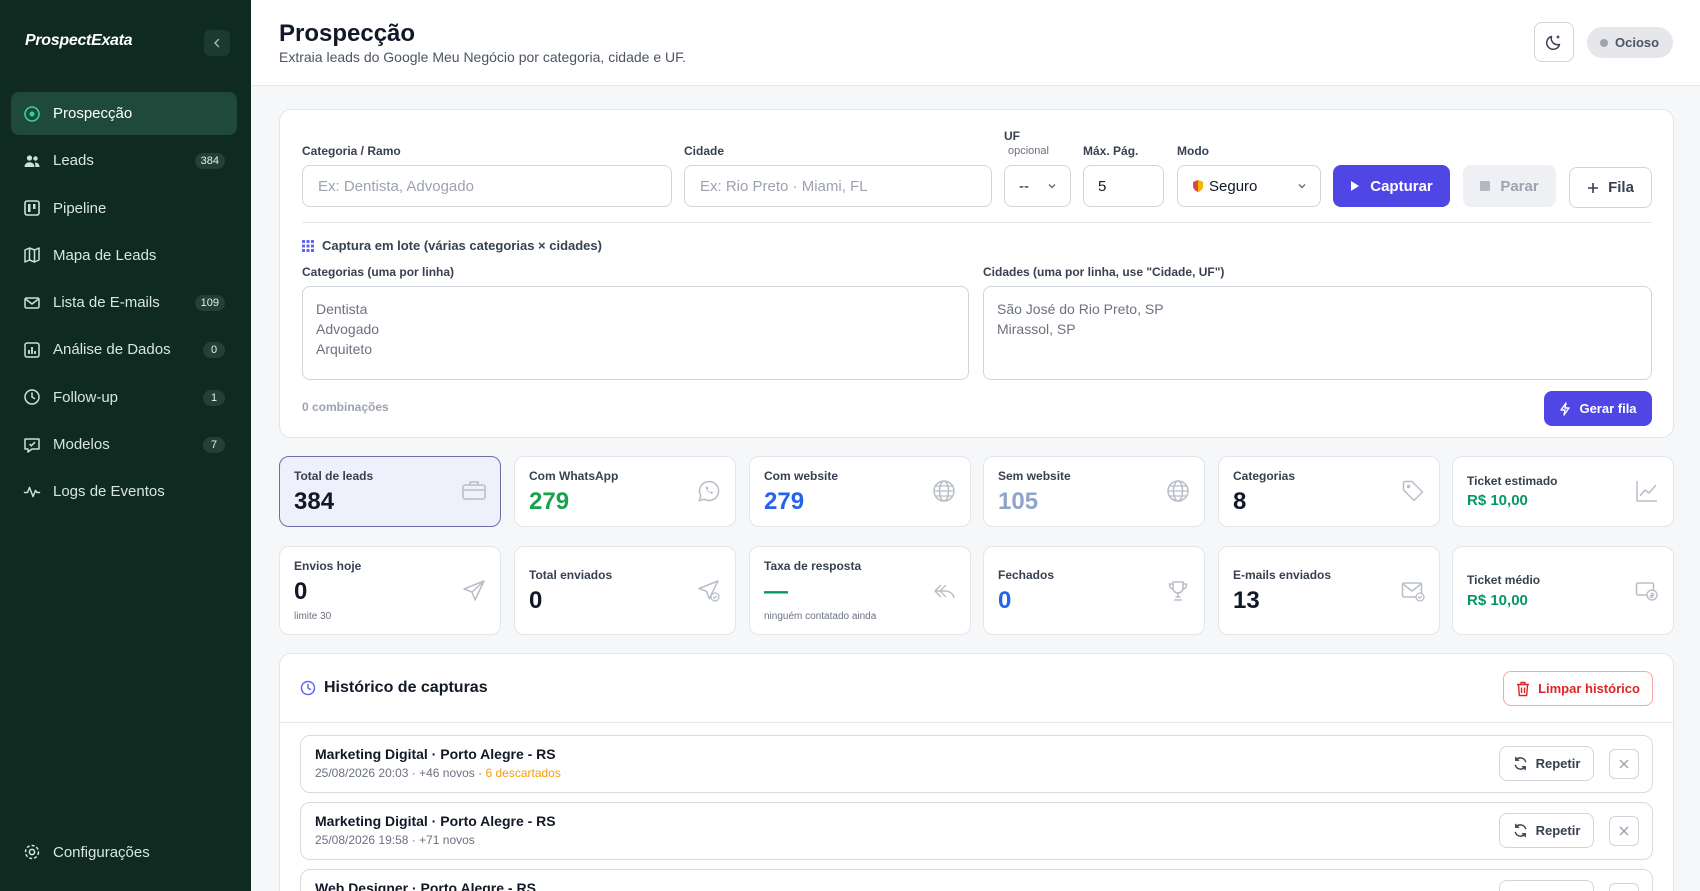 The image size is (1700, 891). I want to click on clear-history-label: Limpar histórico, so click(1589, 688).